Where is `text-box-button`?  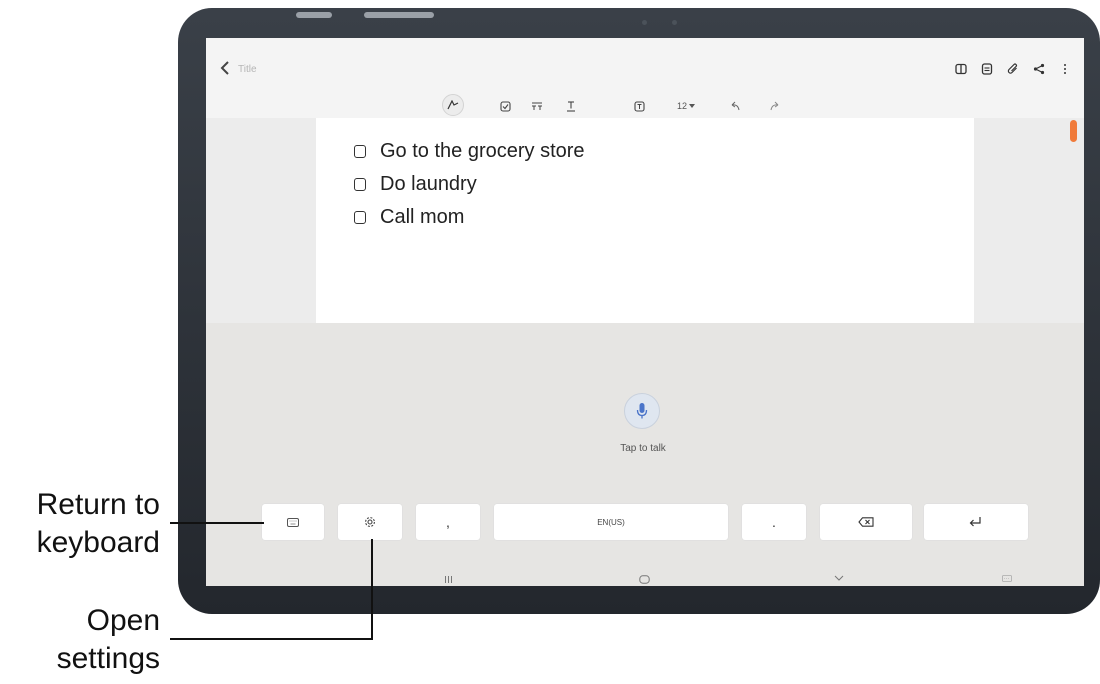 text-box-button is located at coordinates (639, 106).